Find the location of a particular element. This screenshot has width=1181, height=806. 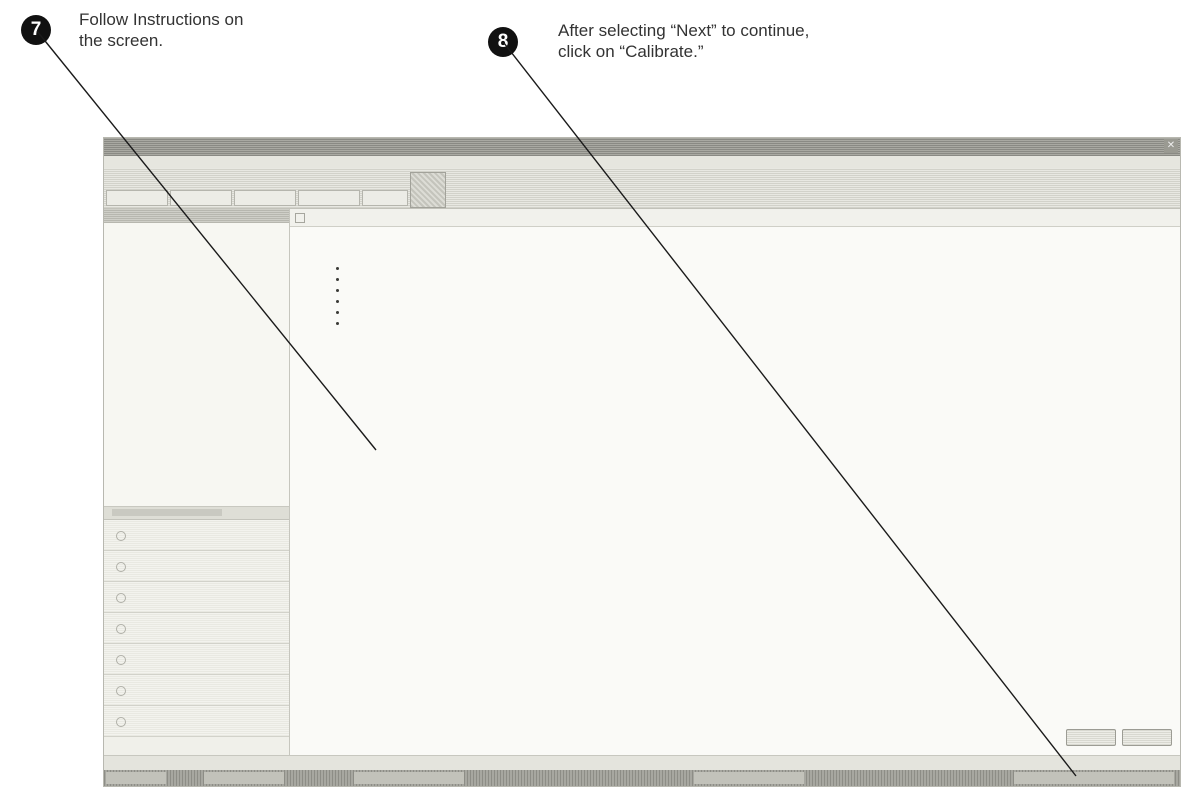

tree-horizontal-scrollbar is located at coordinates (196, 513).